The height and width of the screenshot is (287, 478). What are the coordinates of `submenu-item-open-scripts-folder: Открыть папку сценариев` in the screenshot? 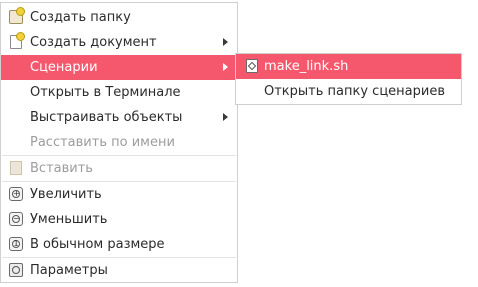 It's located at (348, 91).